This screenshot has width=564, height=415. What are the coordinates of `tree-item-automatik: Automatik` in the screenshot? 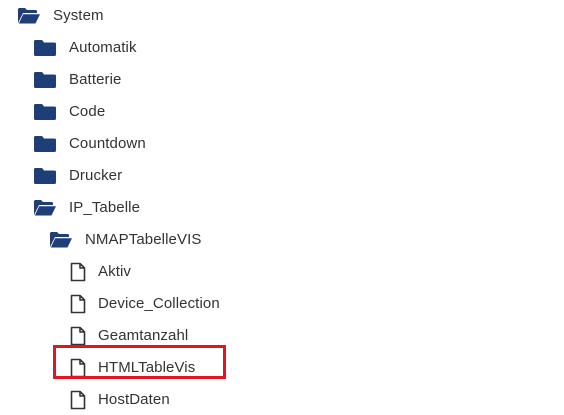 It's located at (85, 48).